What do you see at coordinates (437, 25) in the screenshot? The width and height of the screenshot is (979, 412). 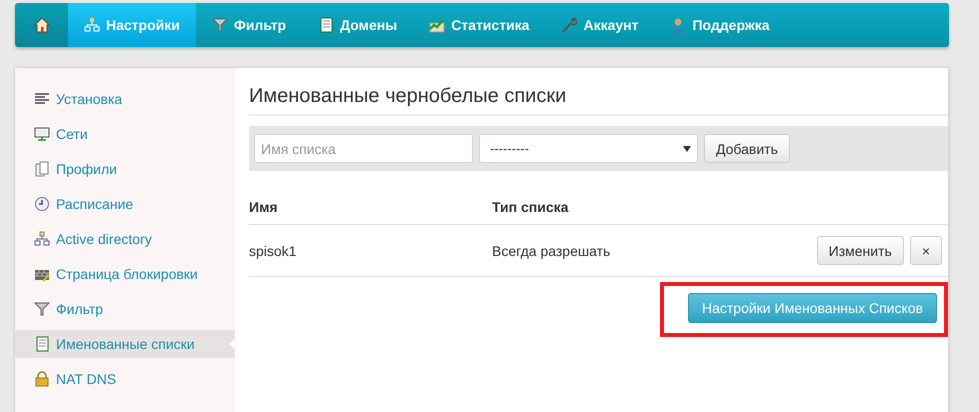 I see `chart-icon` at bounding box center [437, 25].